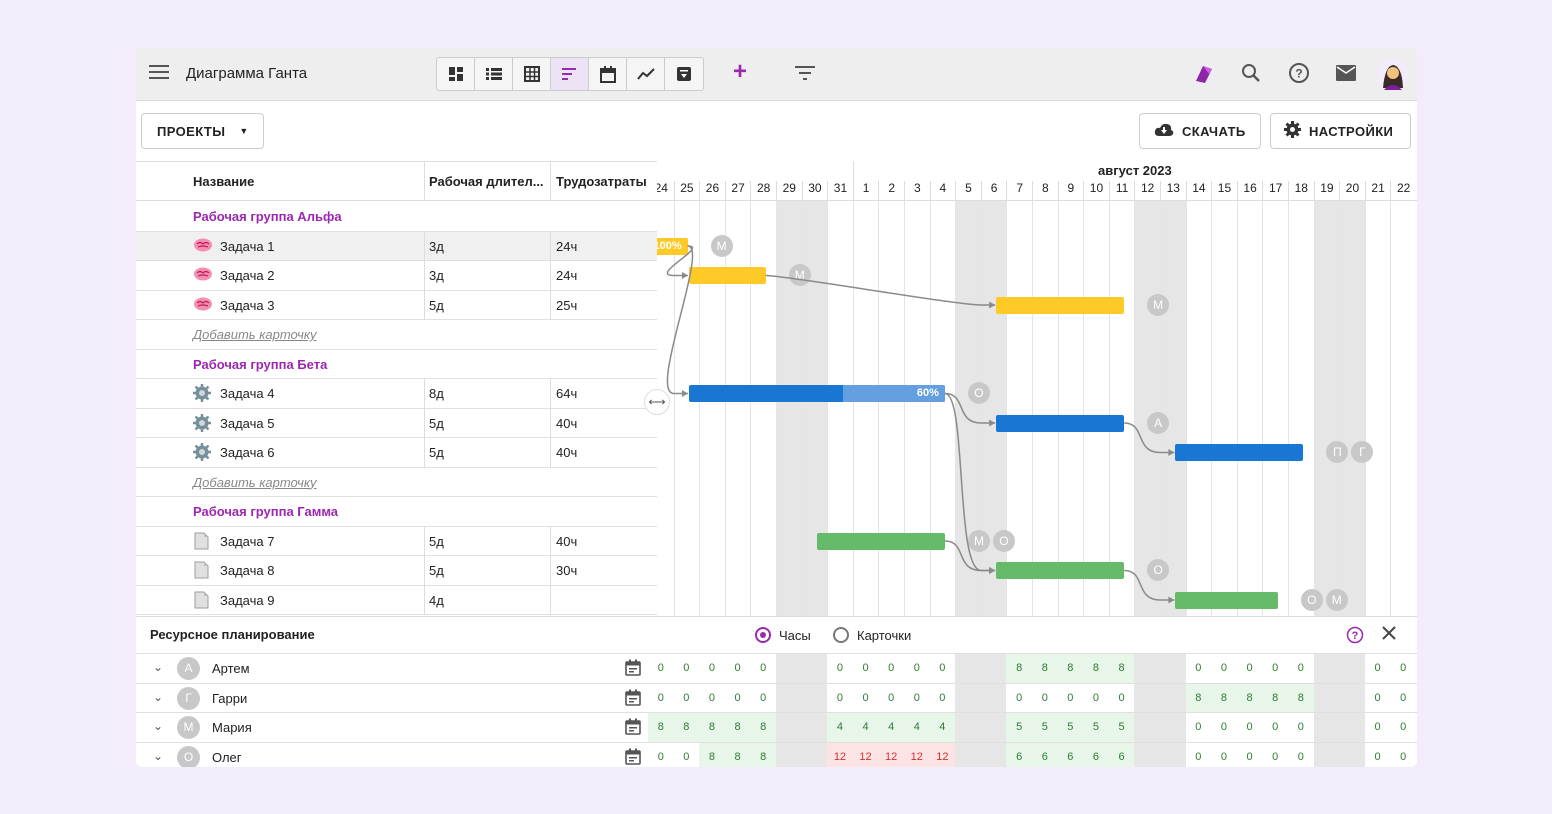 Image resolution: width=1552 pixels, height=814 pixels. What do you see at coordinates (188, 698) in the screenshot?
I see `avatar: Г` at bounding box center [188, 698].